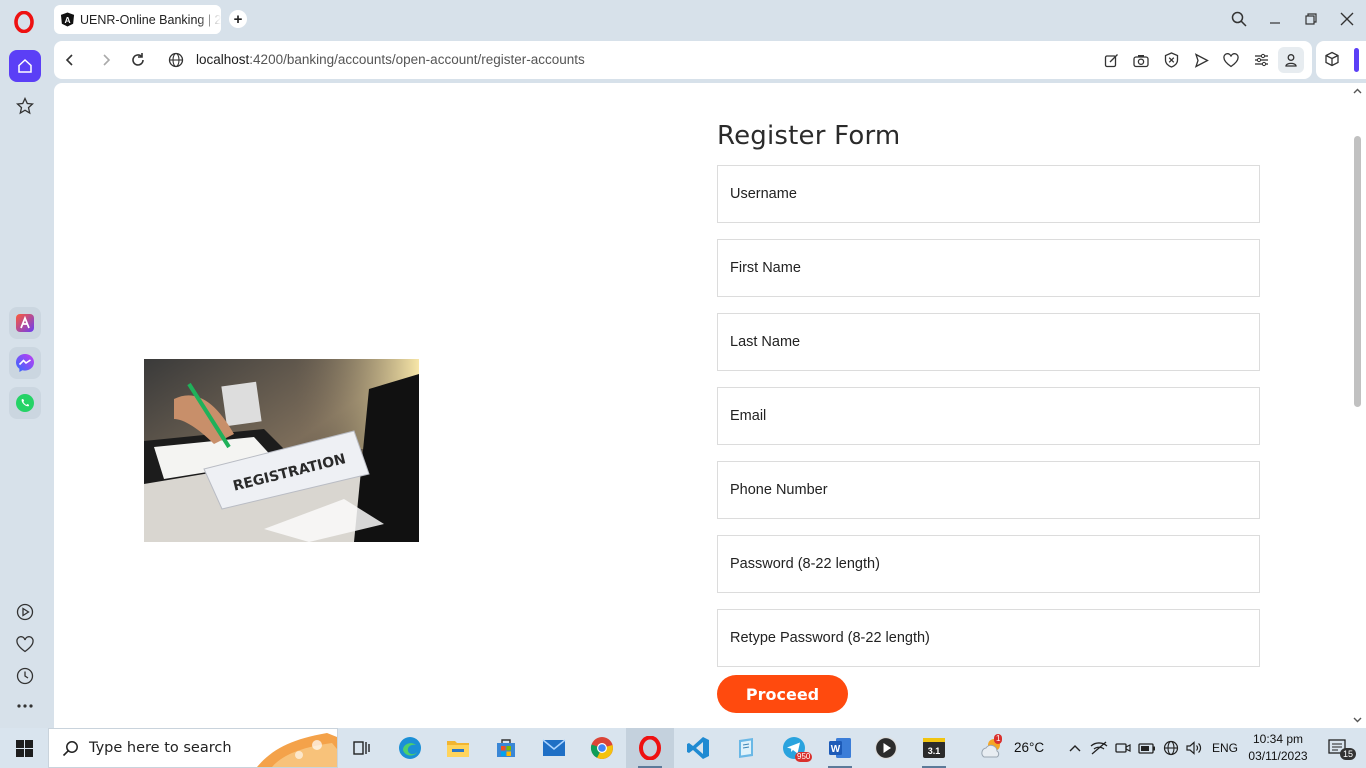 The height and width of the screenshot is (768, 1366). Describe the element at coordinates (988, 268) in the screenshot. I see `first-name-field` at that location.